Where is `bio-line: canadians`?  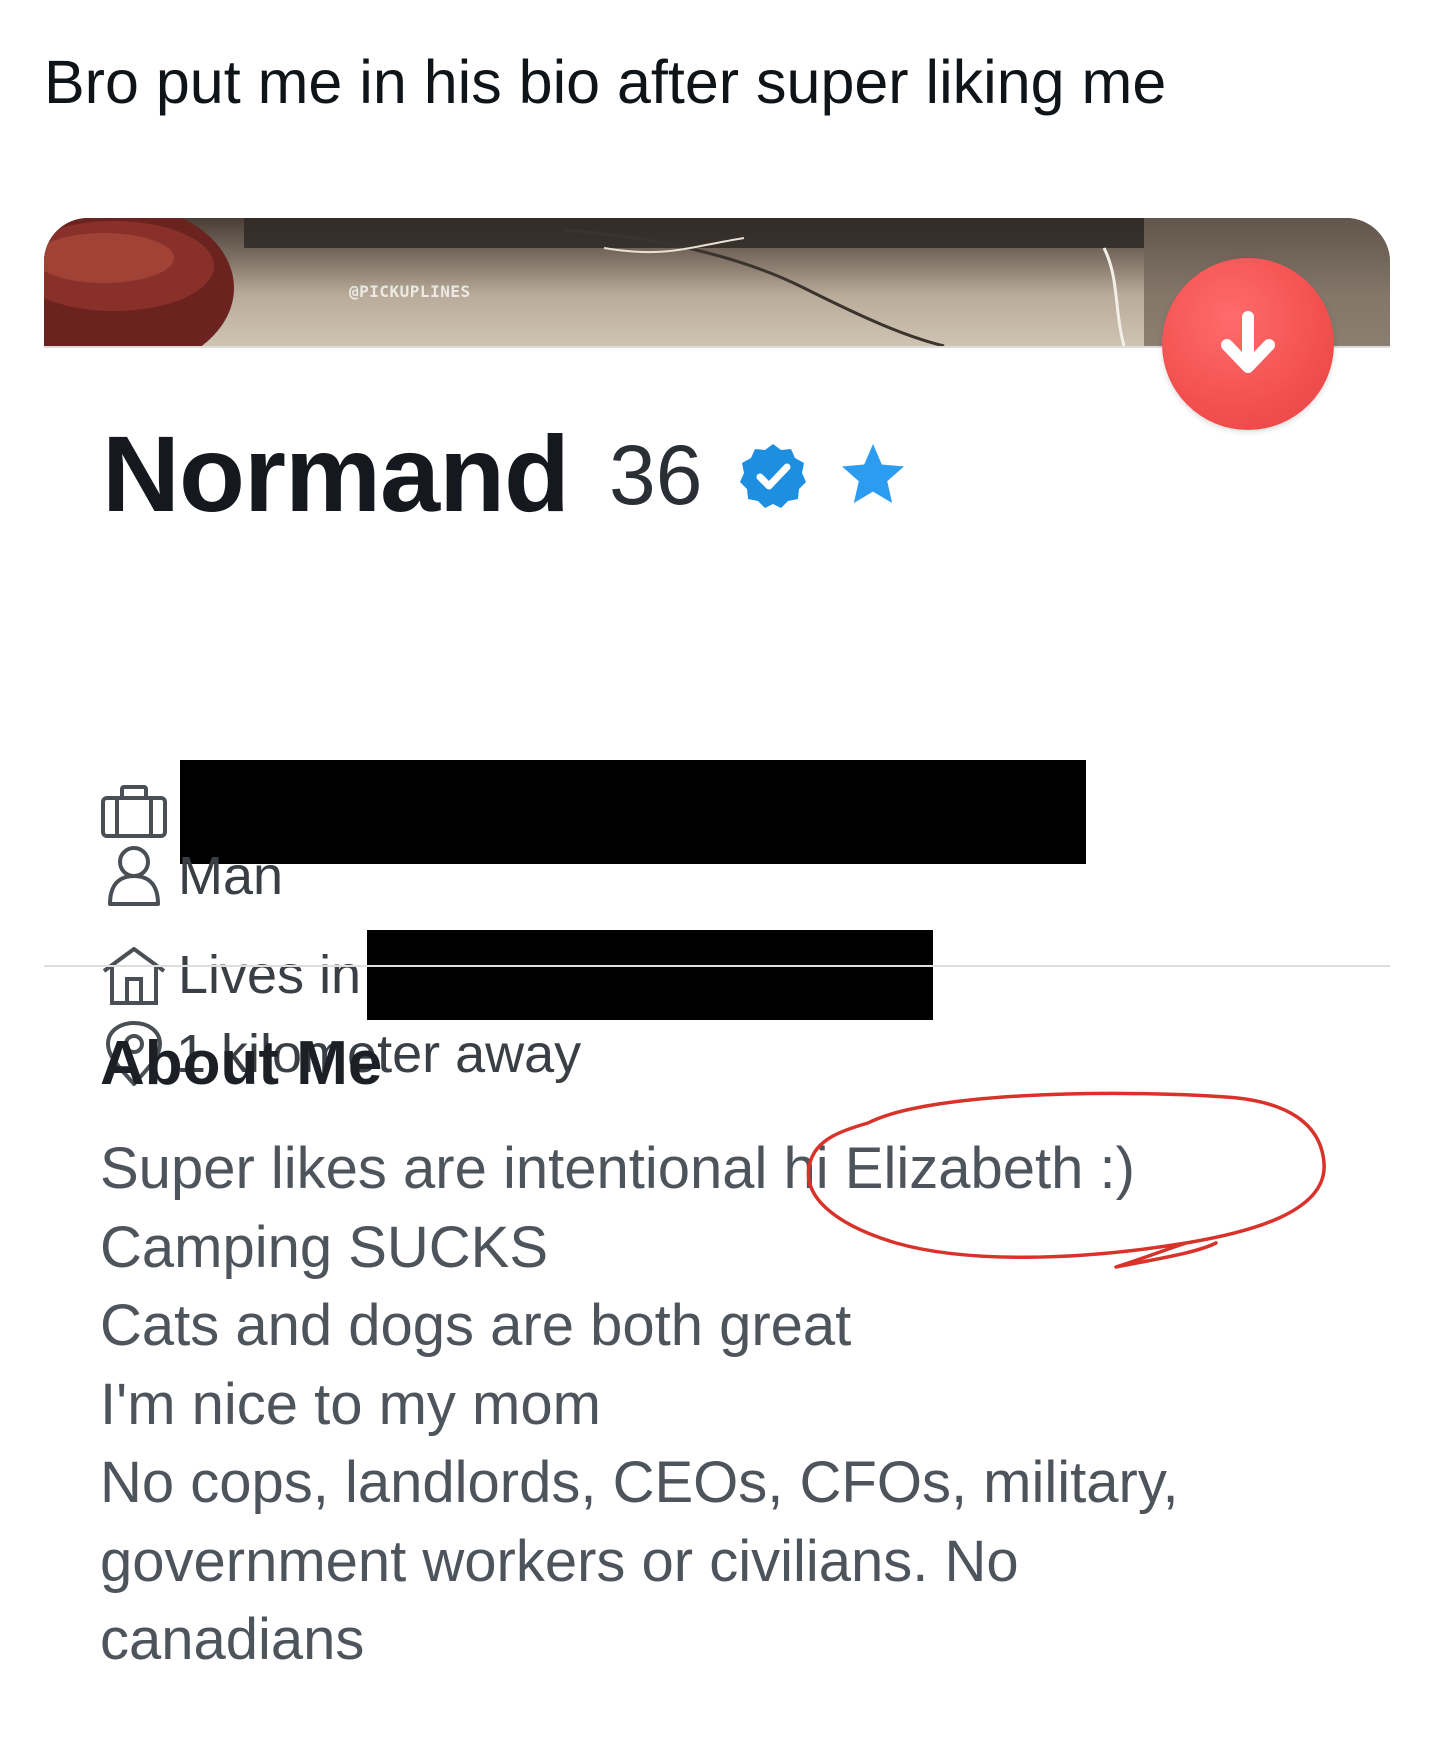 bio-line: canadians is located at coordinates (232, 1639).